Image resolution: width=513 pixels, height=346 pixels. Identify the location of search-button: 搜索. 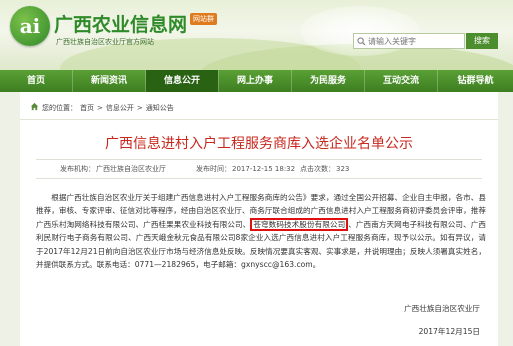
(482, 41).